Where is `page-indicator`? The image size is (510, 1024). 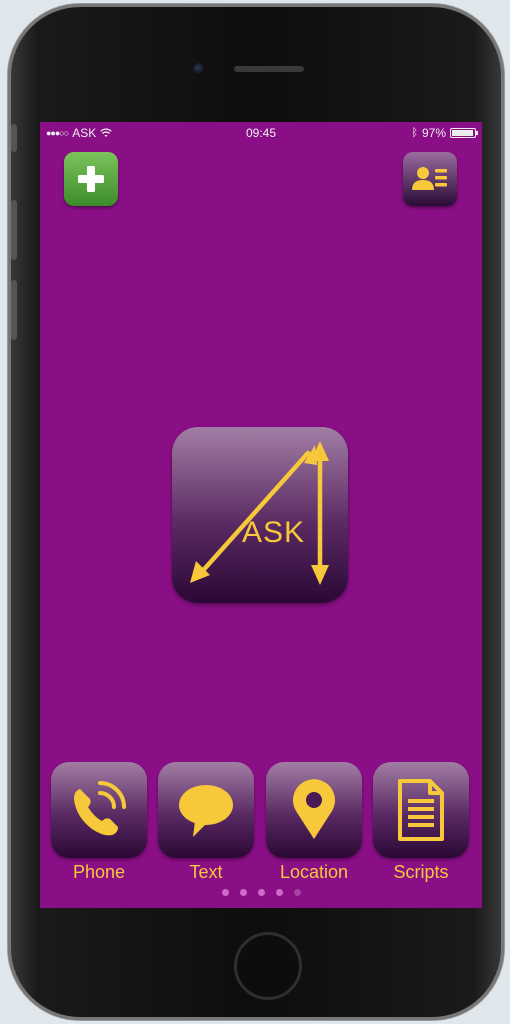 page-indicator is located at coordinates (261, 892).